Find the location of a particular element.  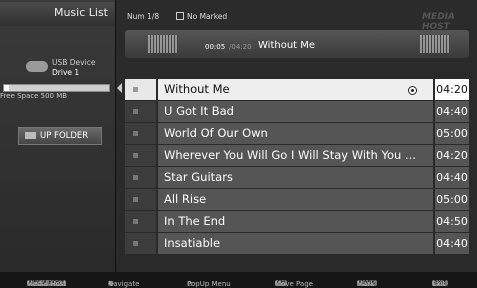

track-row: All Rise 05:00 is located at coordinates (297, 200).